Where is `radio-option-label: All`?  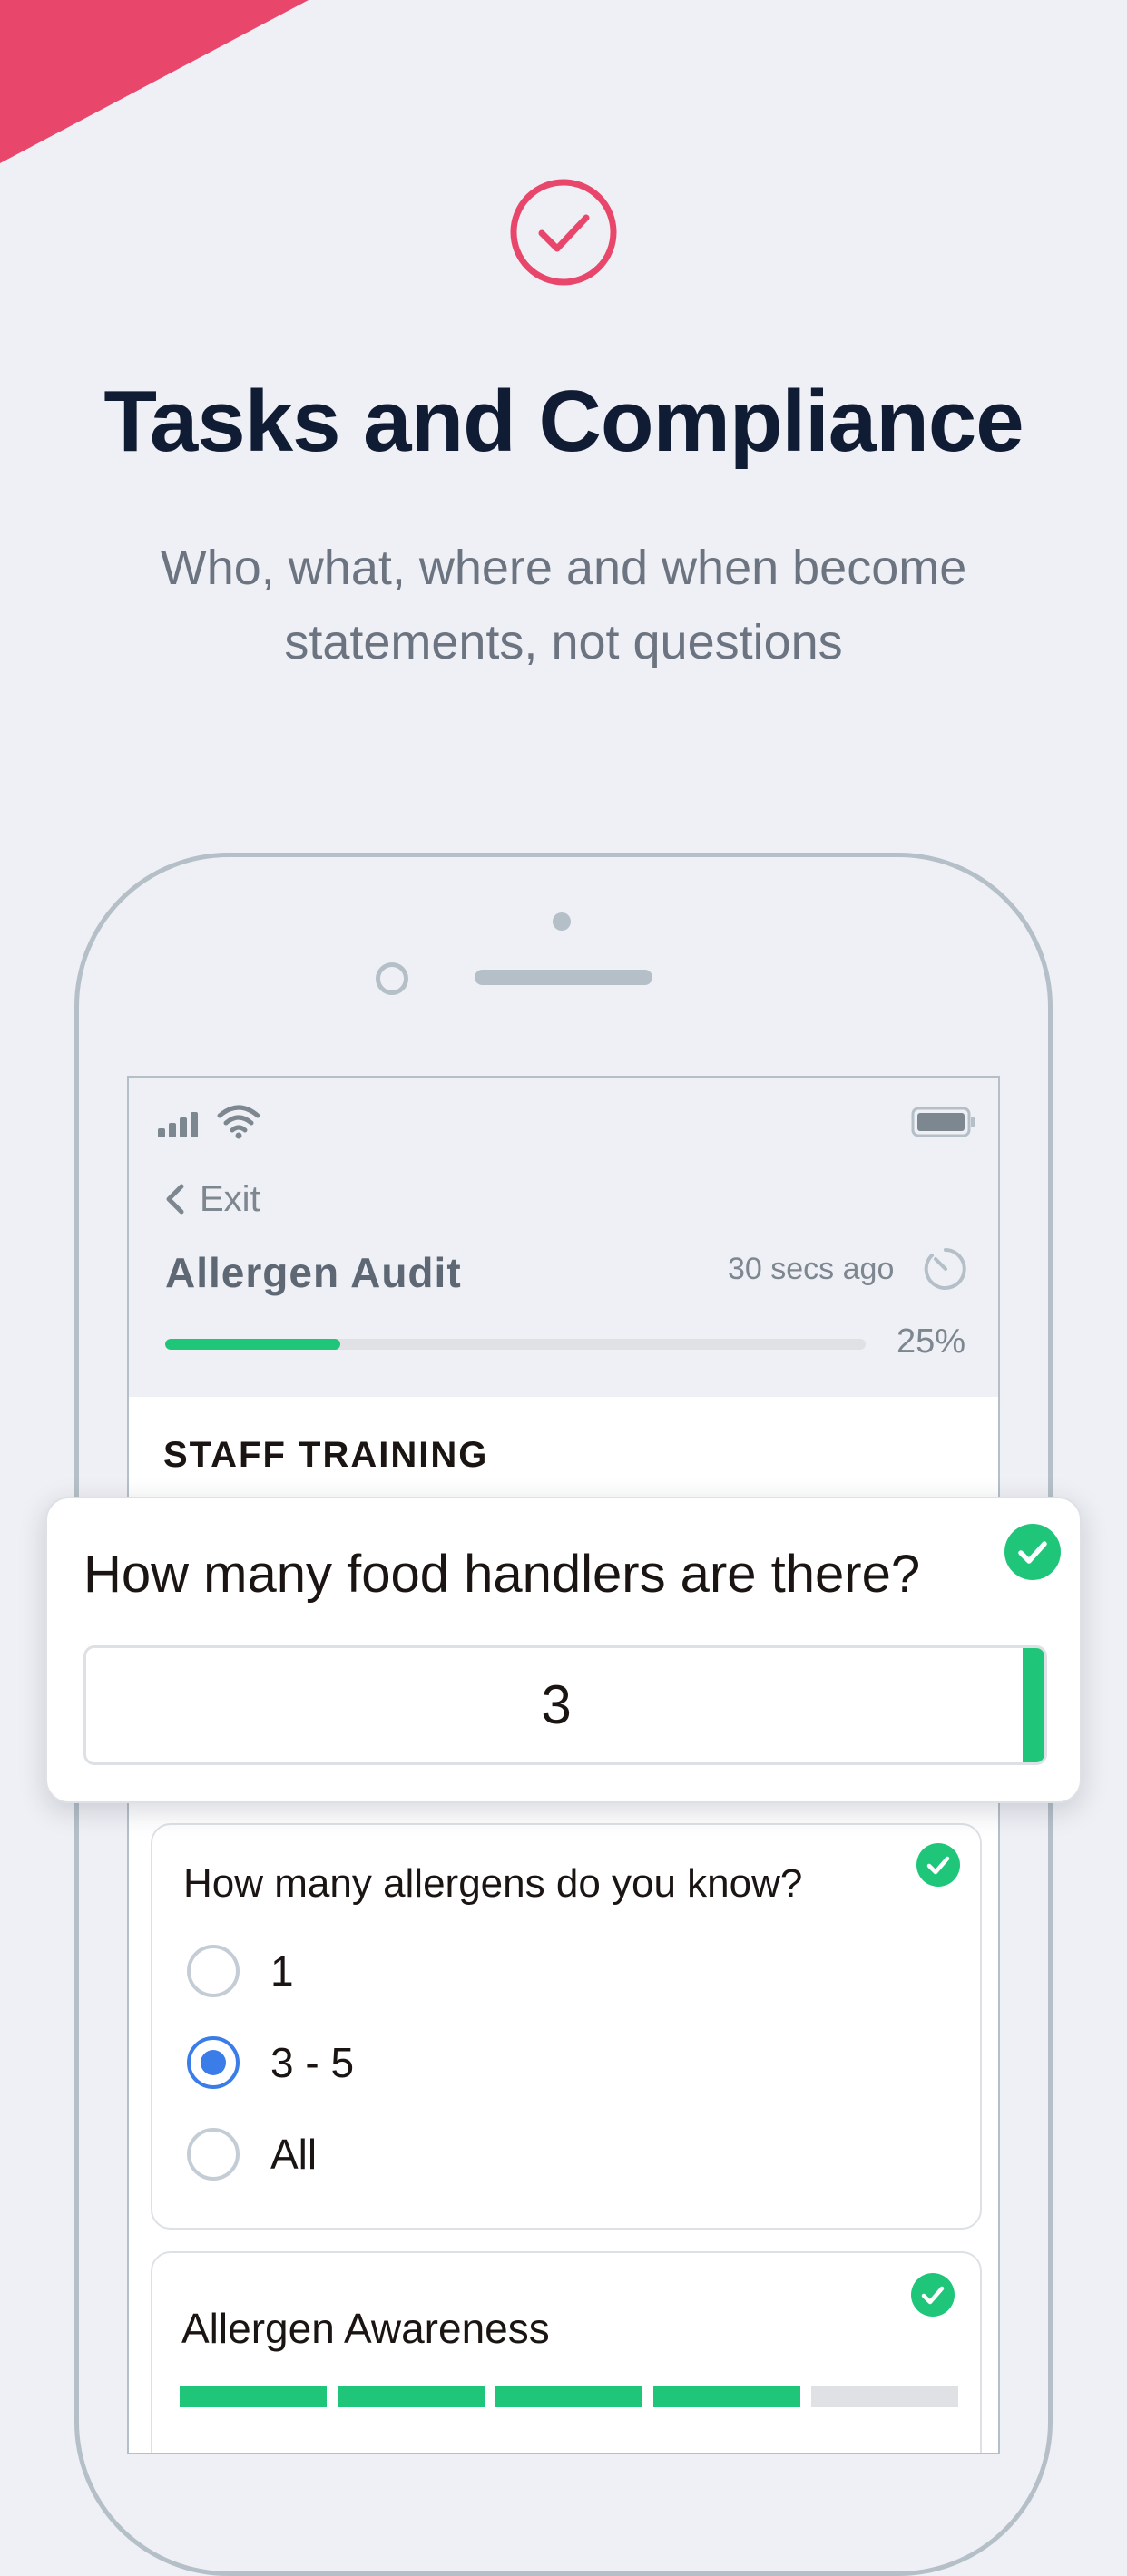 radio-option-label: All is located at coordinates (294, 2154).